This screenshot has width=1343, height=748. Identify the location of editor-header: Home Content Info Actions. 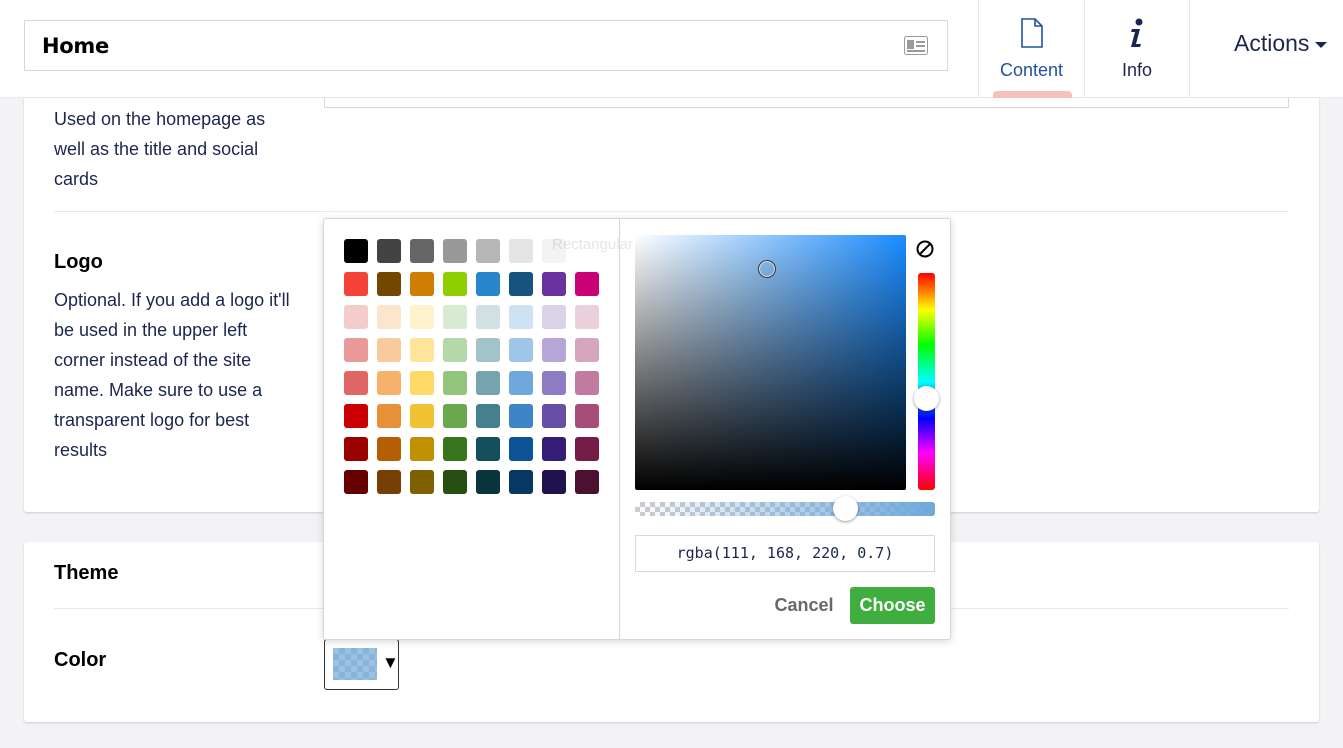
(671, 49).